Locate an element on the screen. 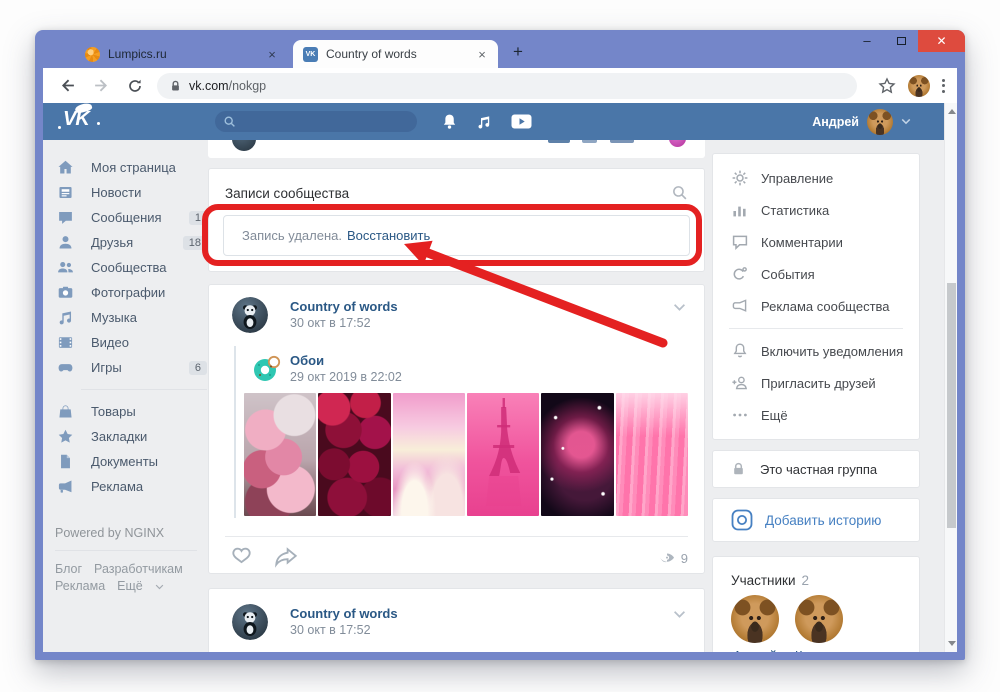  menu-item-events: События is located at coordinates (816, 274).